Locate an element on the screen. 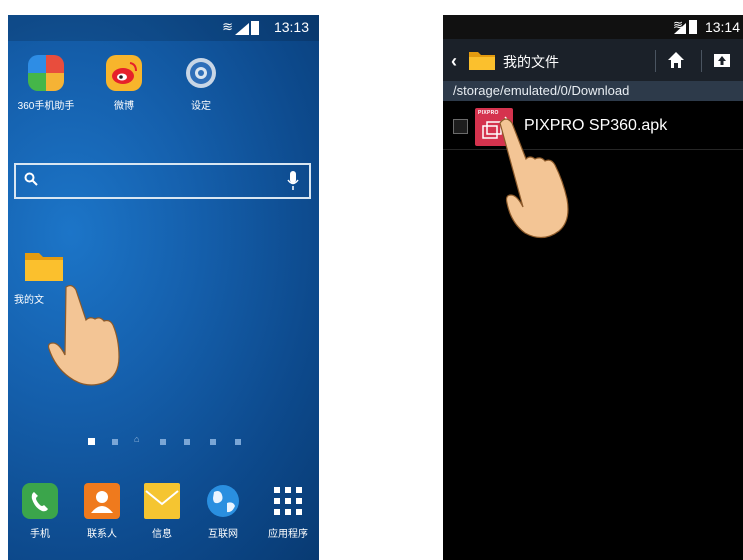  home-page-icon: ⌂ is located at coordinates (136, 439).